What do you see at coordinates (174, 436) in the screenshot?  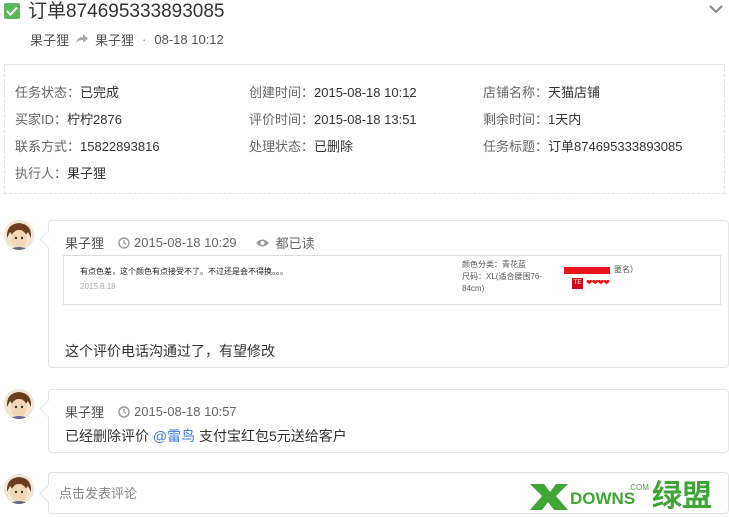 I see `mention-link: @雷鸟` at bounding box center [174, 436].